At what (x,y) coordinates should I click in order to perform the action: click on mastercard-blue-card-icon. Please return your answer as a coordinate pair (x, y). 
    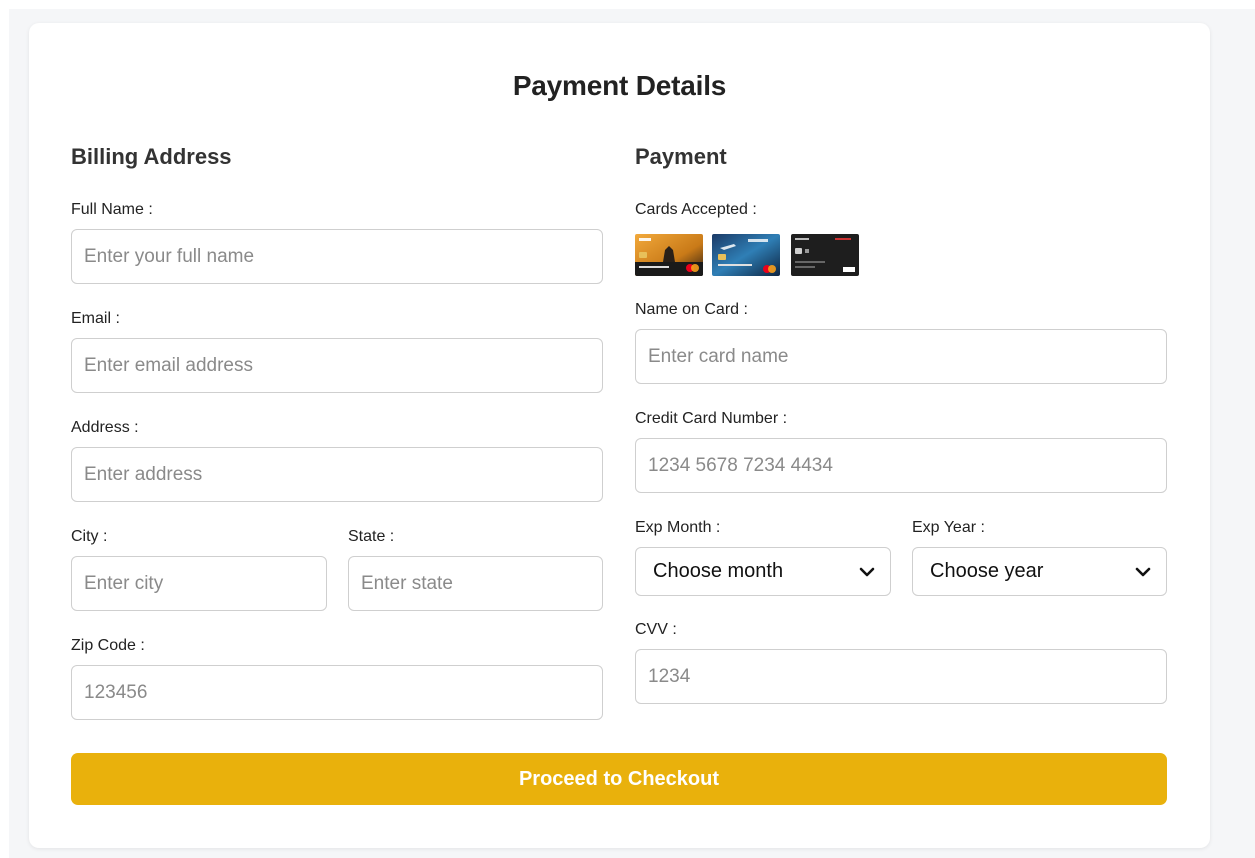
    Looking at the image, I should click on (746, 255).